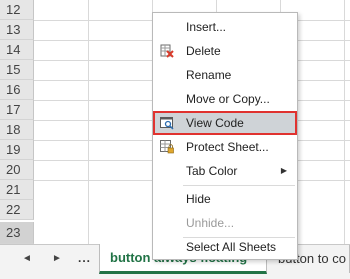 This screenshot has height=279, width=350. I want to click on row-header-12: 12, so click(17, 10).